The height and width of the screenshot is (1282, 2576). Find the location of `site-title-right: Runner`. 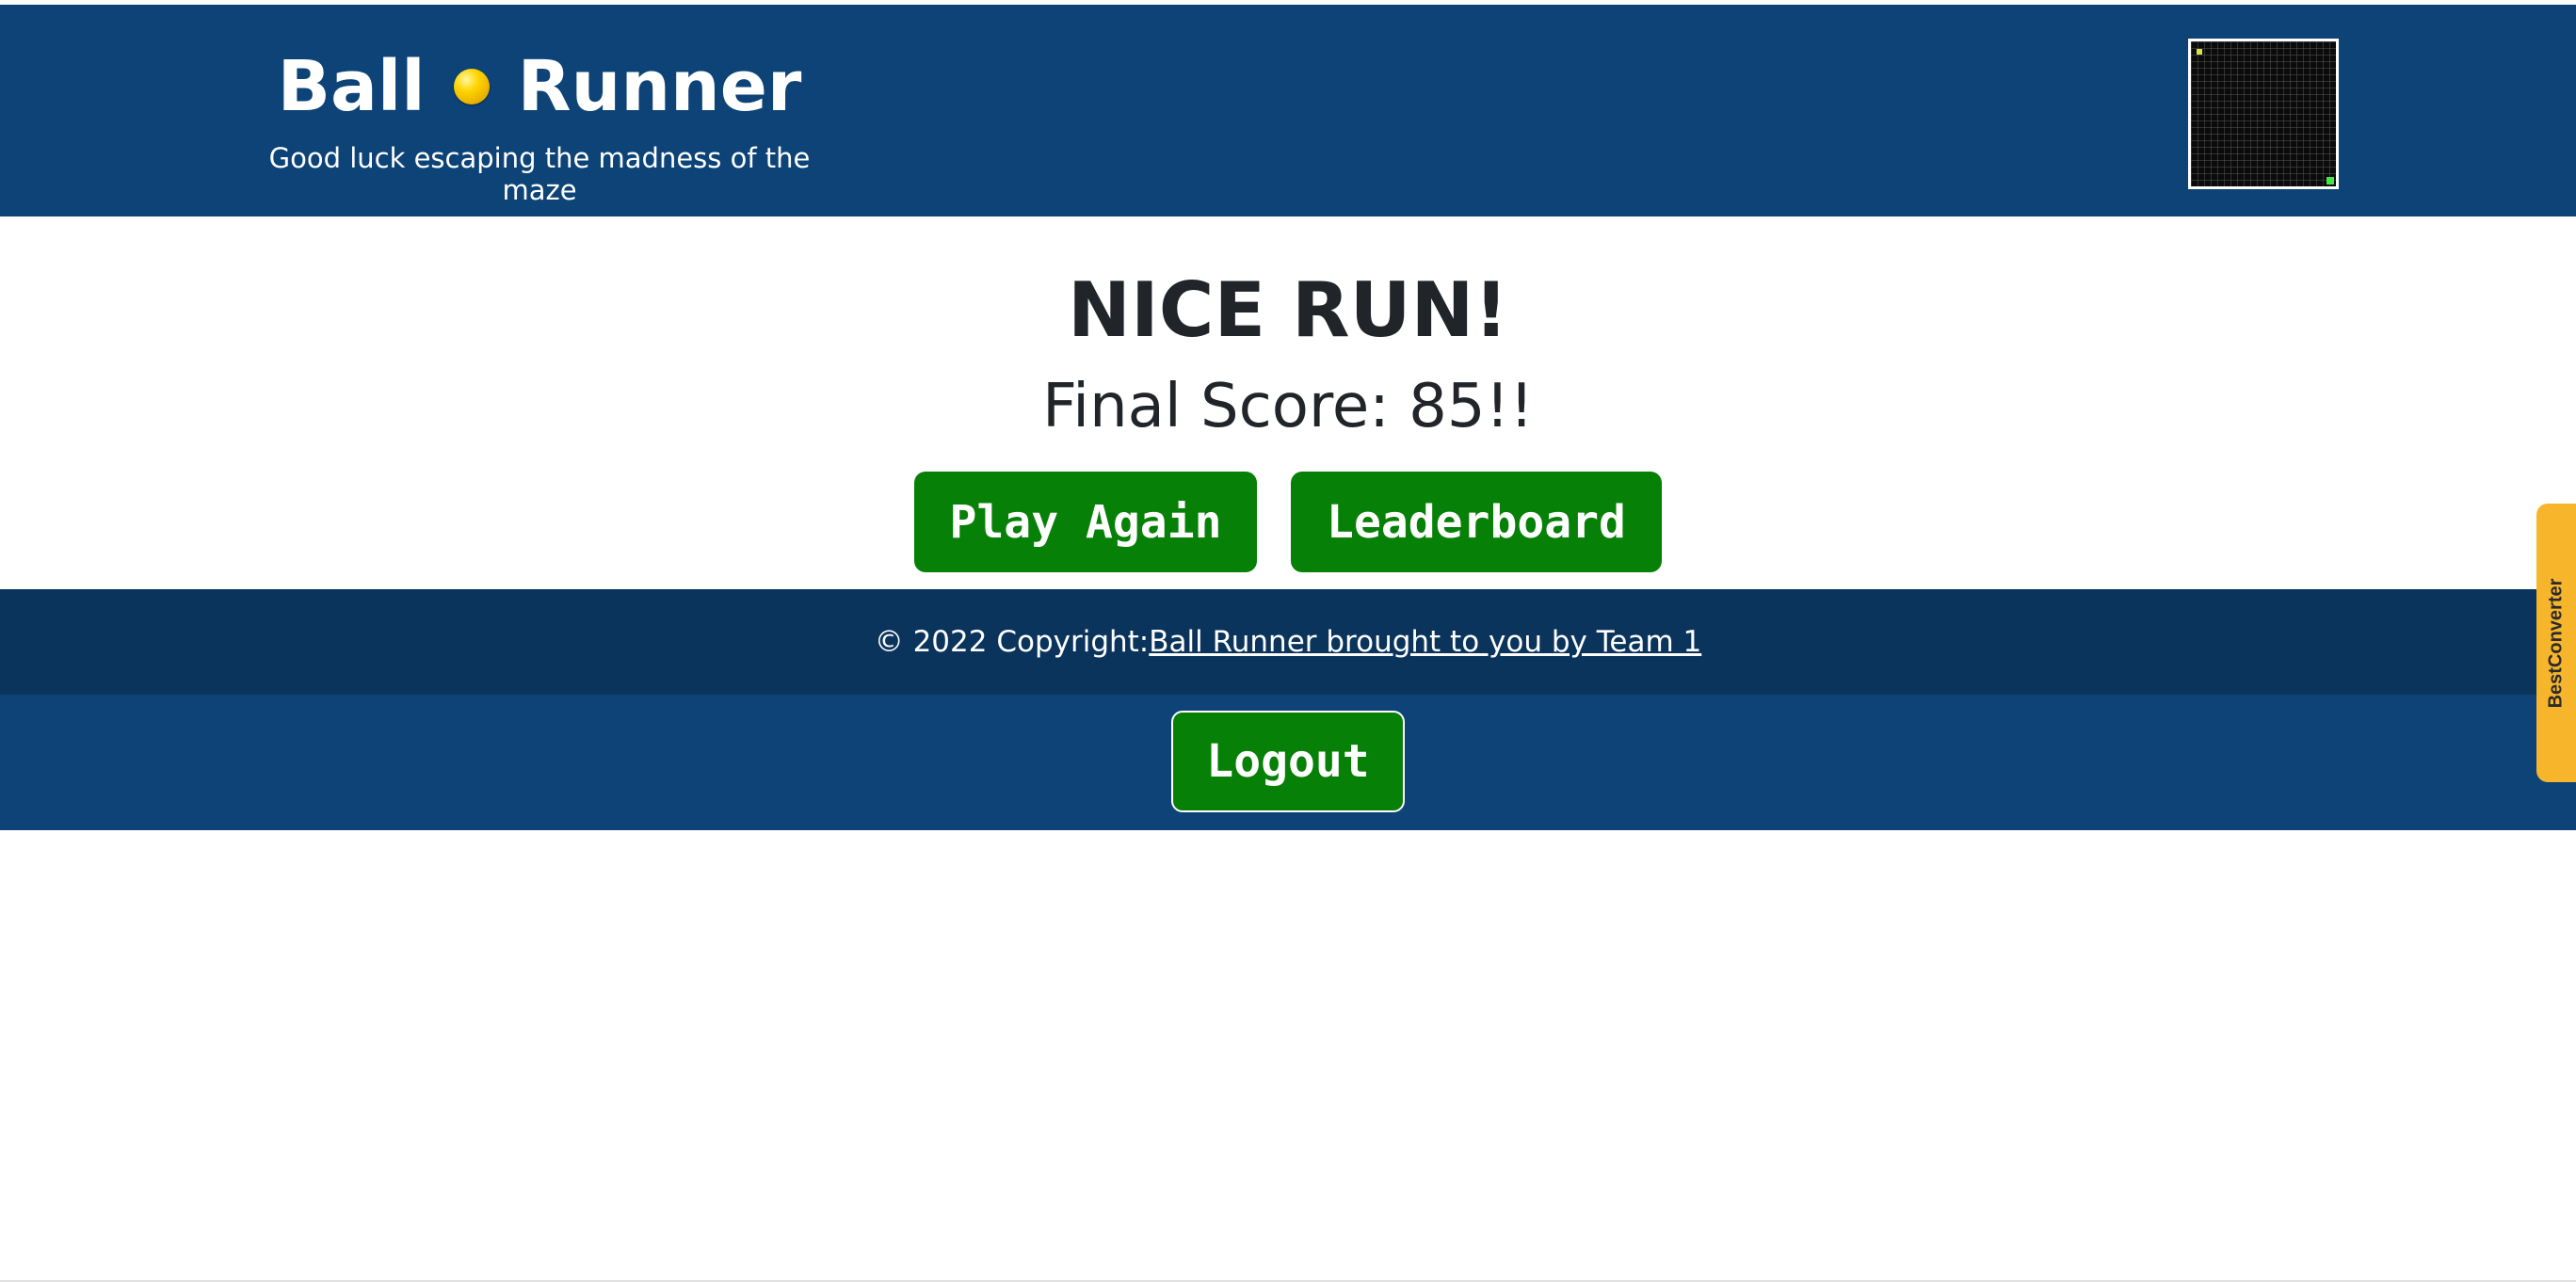

site-title-right: Runner is located at coordinates (659, 86).